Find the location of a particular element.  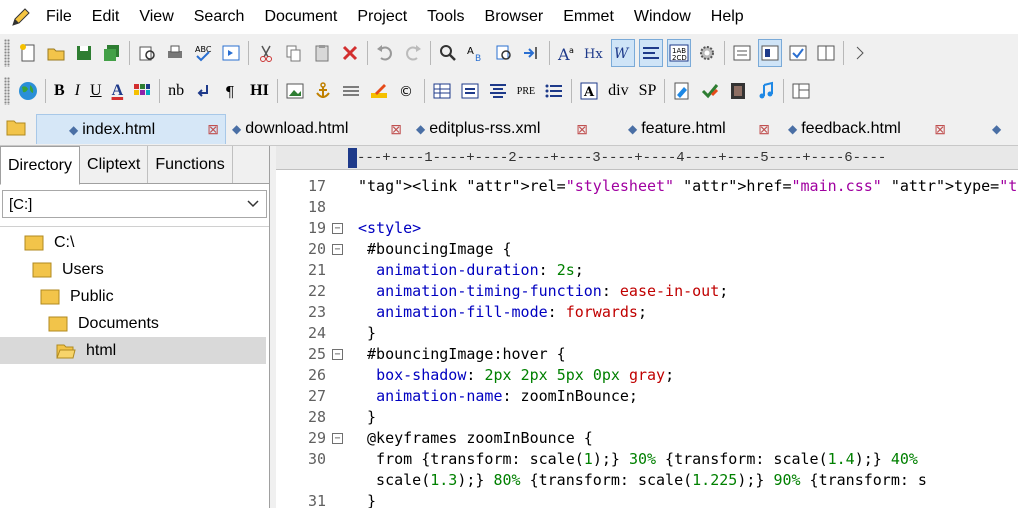

find-icon is located at coordinates (448, 53).